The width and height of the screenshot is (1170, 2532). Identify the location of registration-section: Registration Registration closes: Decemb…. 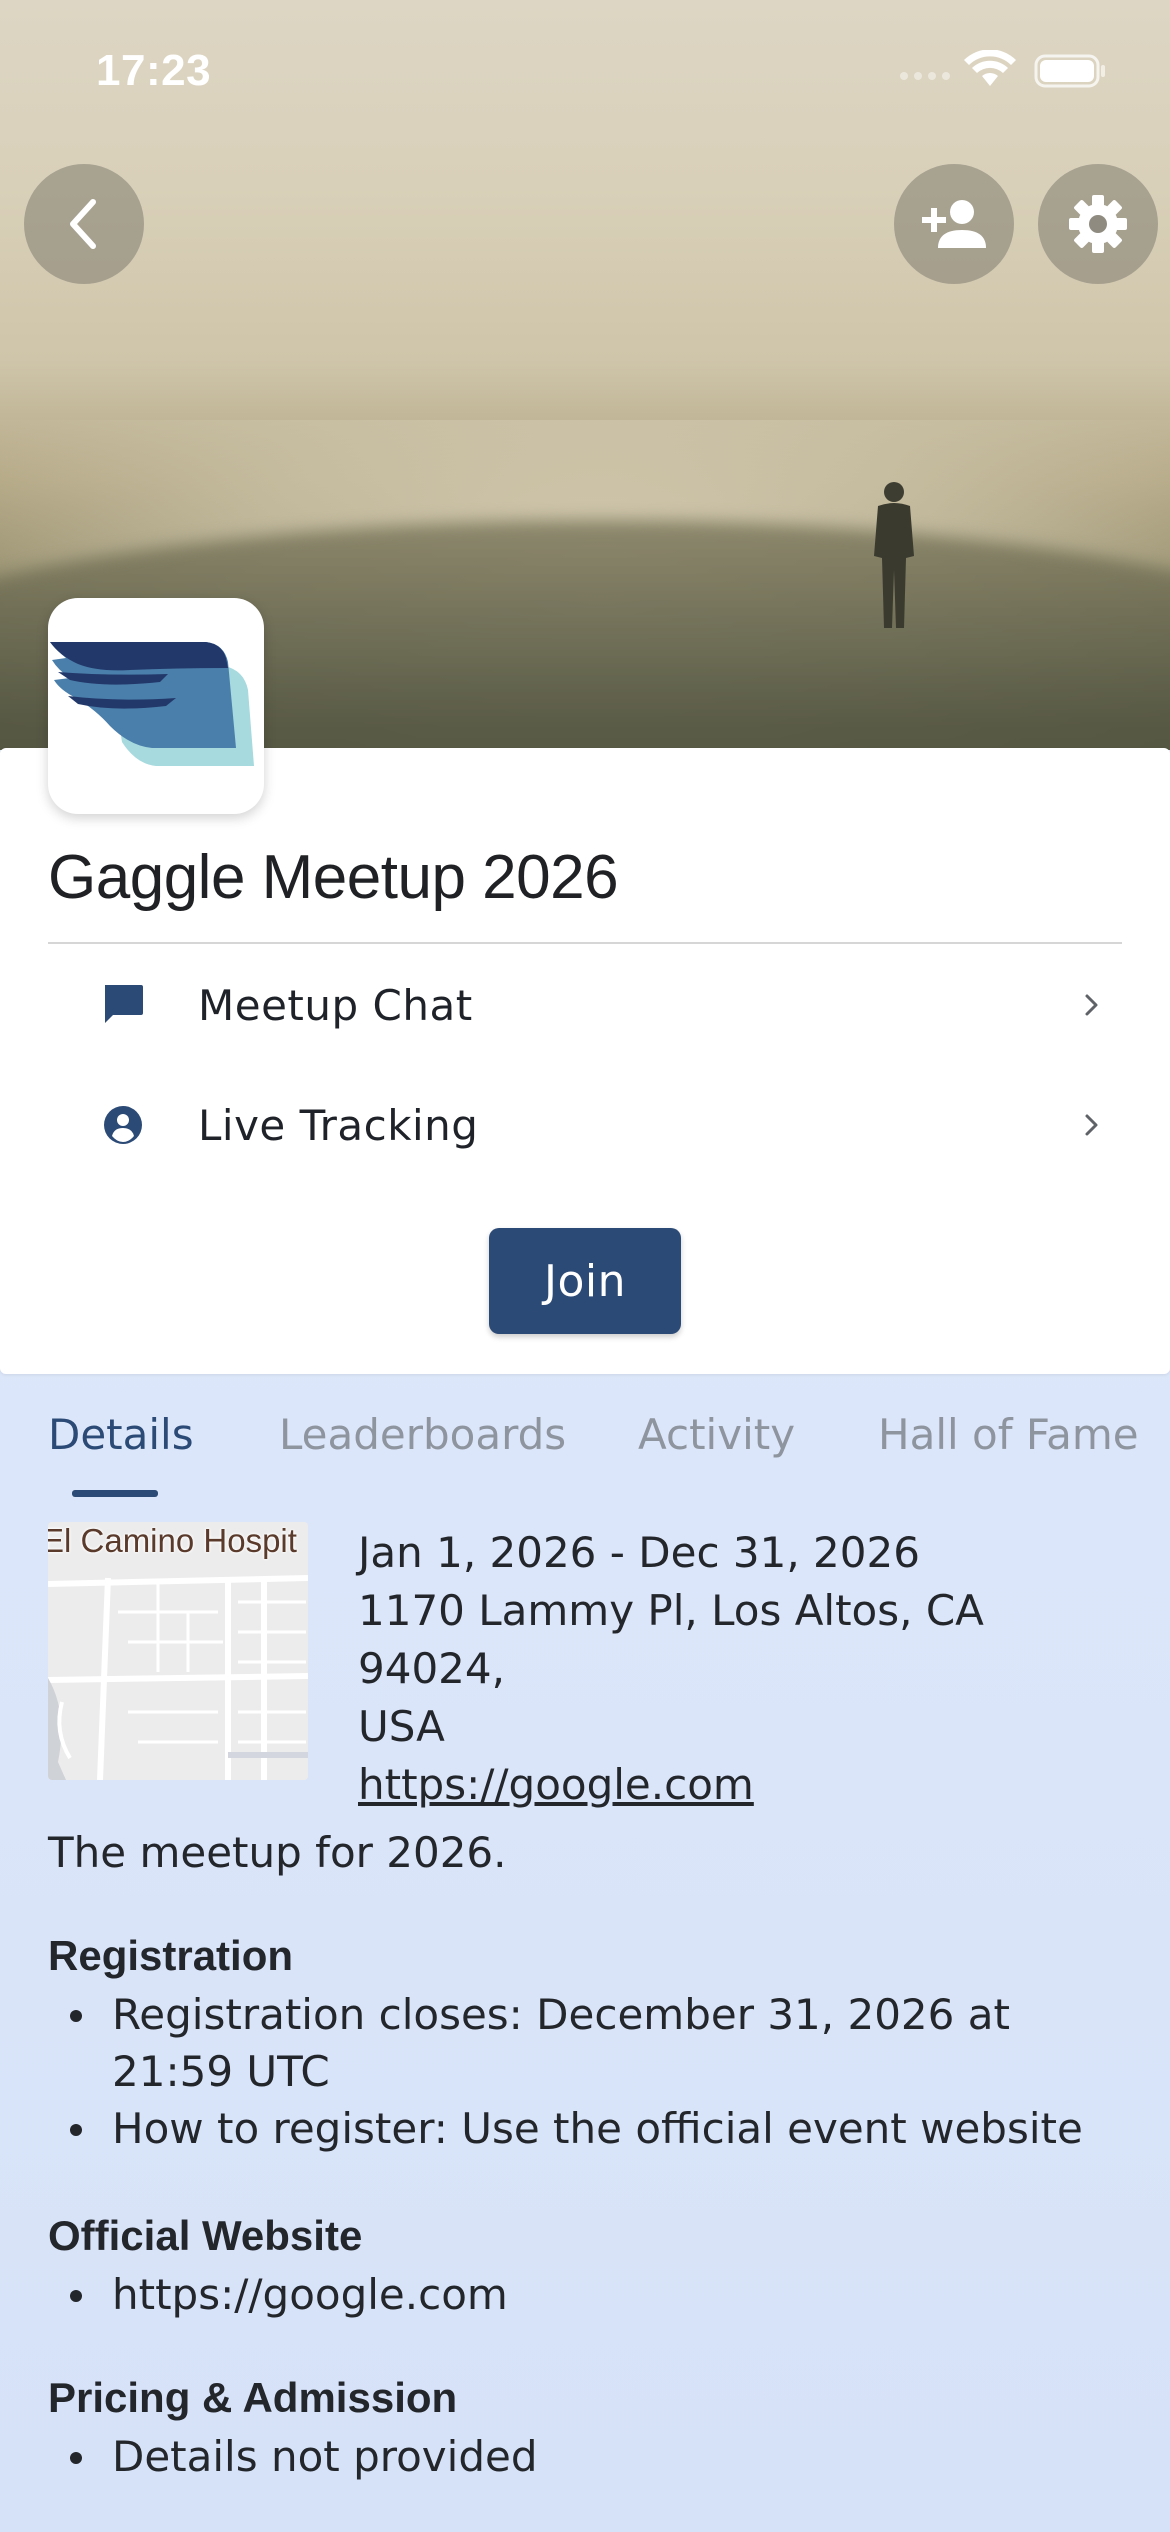
(588, 2044).